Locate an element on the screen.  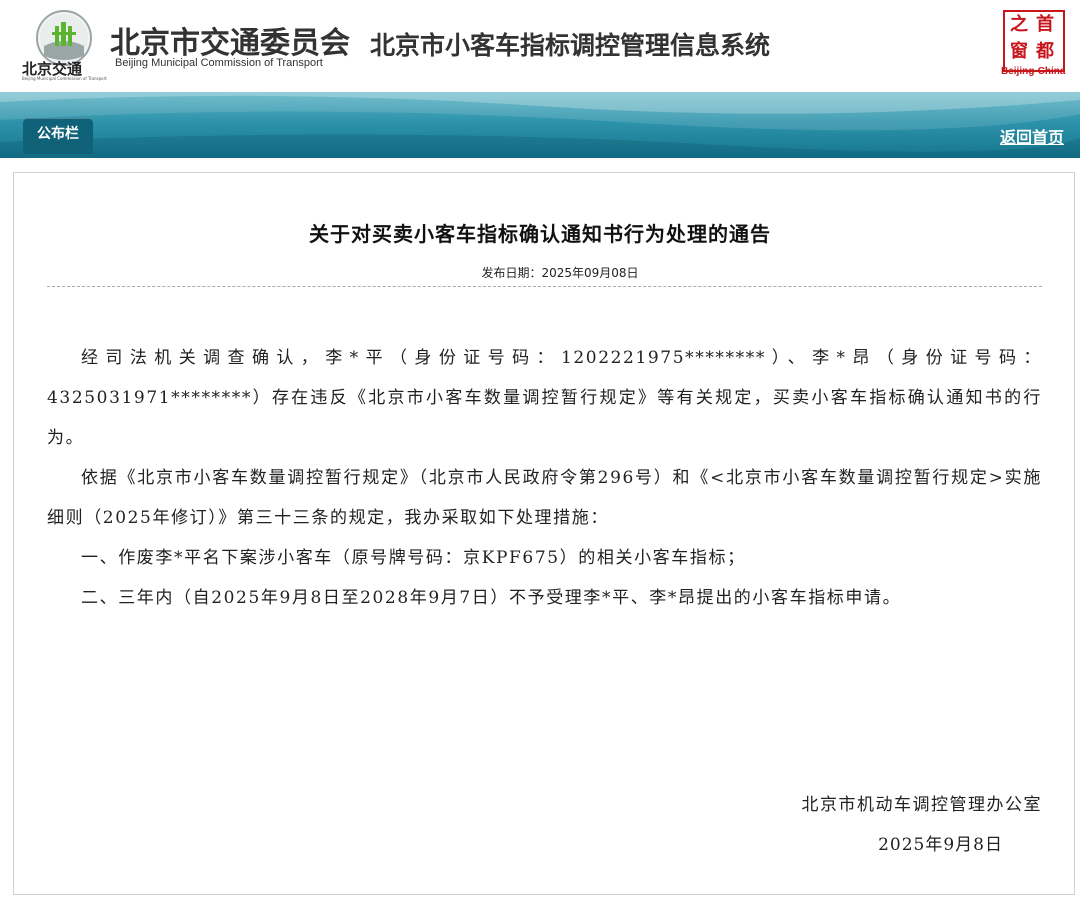
seal-char: 首 is located at coordinates (1045, 24).